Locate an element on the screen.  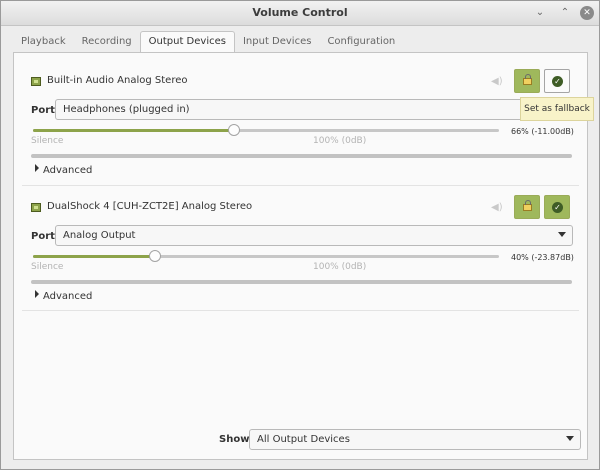
device-name: Built-in Audio Analog Stereo is located at coordinates (117, 80).